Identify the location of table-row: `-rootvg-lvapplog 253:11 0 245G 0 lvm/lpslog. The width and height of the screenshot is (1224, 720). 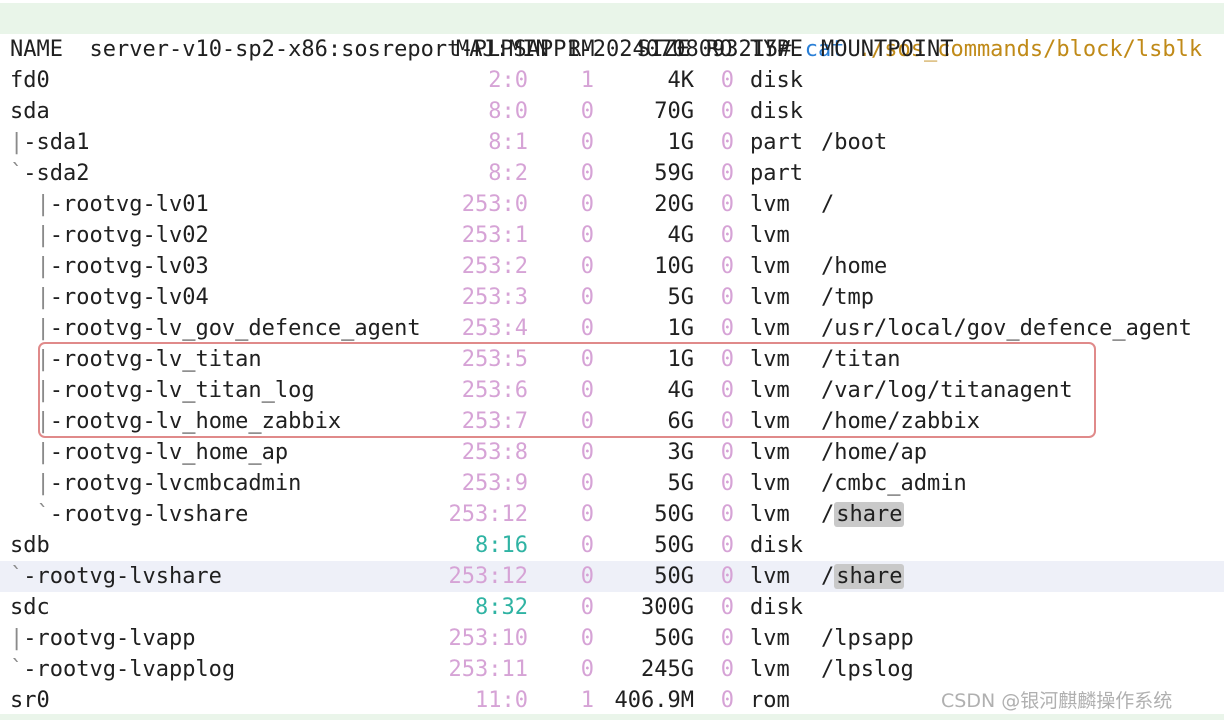
(612, 669).